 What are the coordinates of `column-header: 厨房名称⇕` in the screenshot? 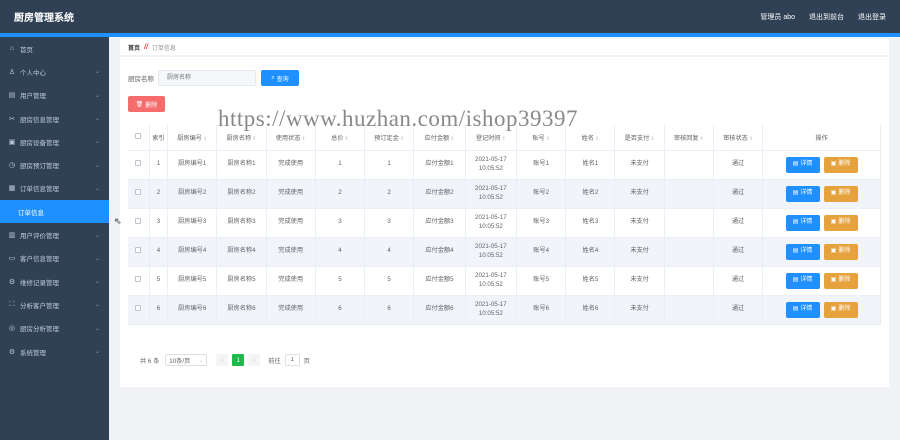 It's located at (241, 138).